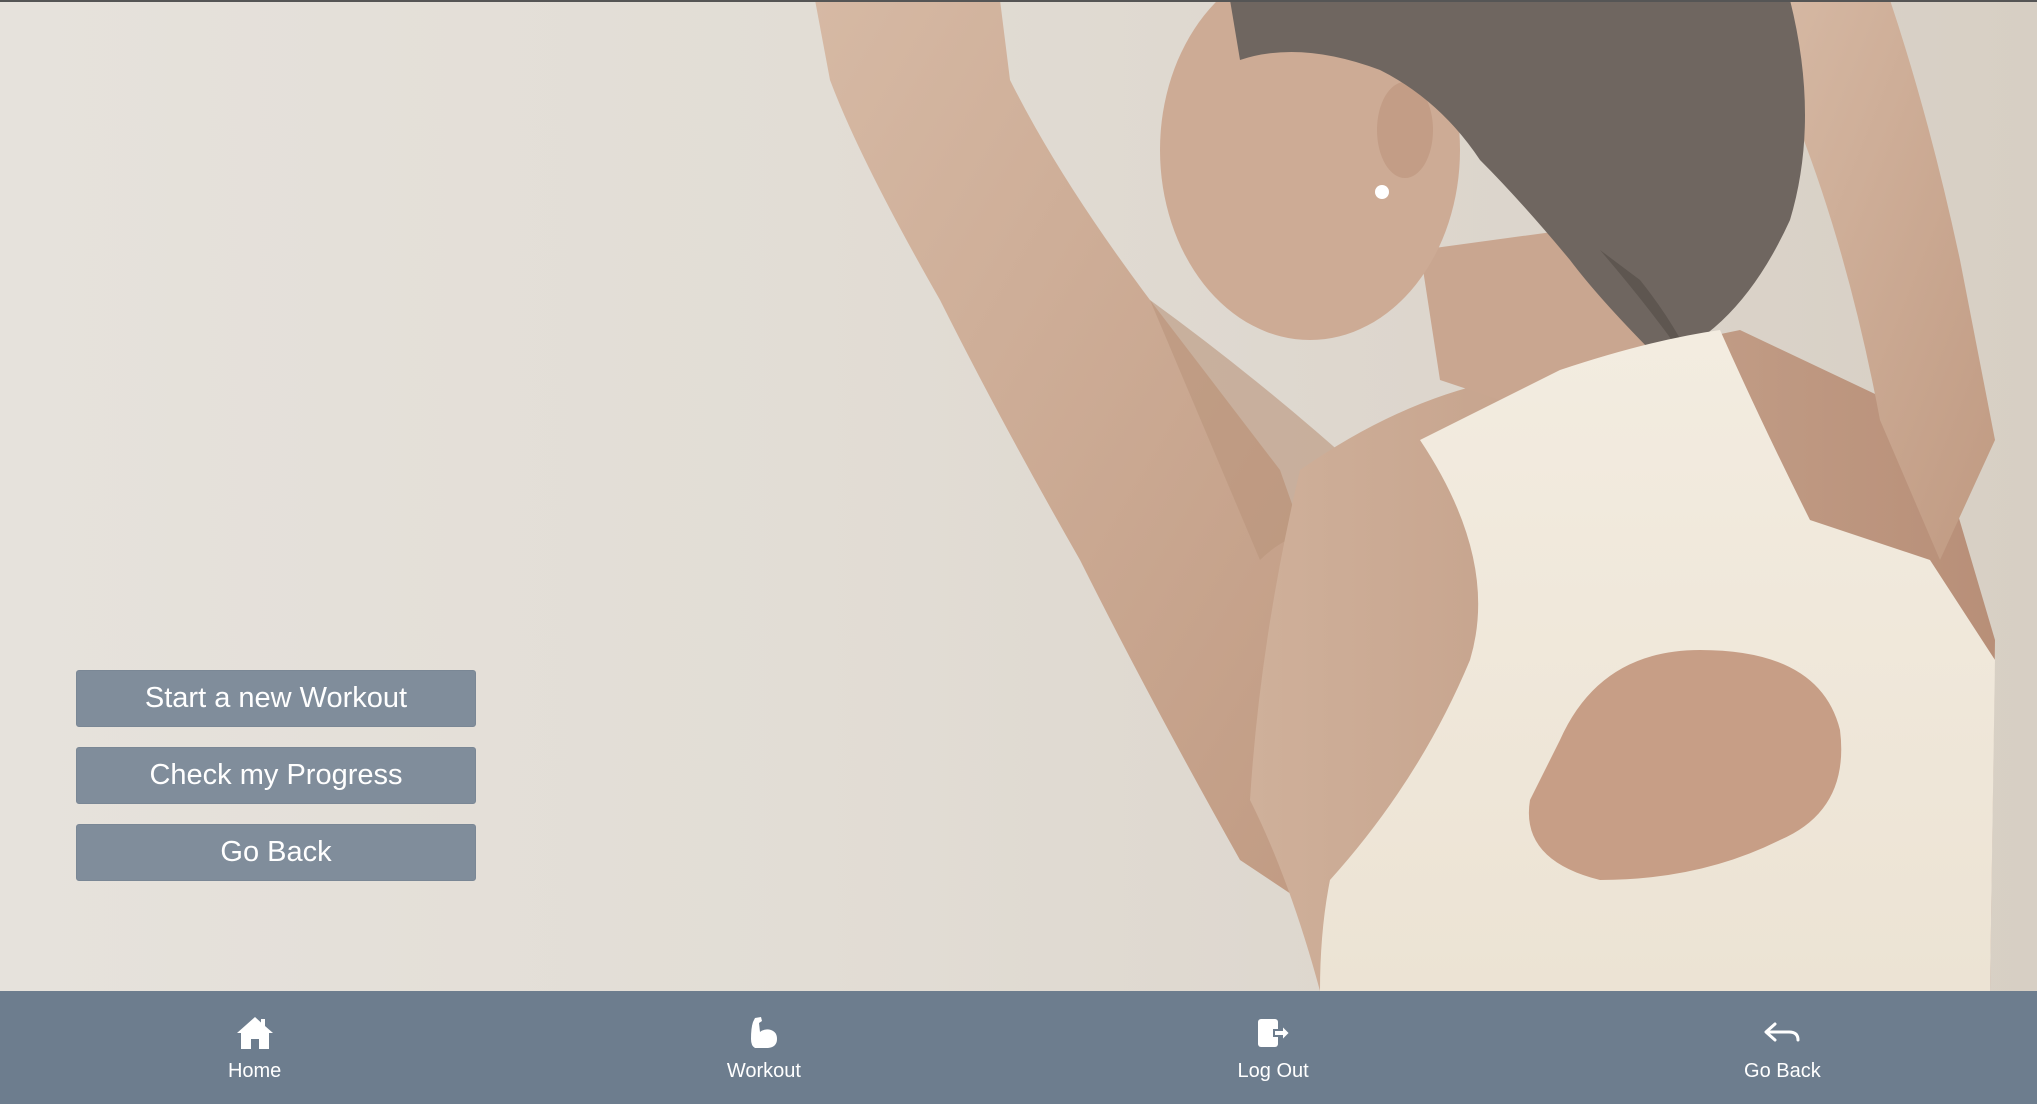  What do you see at coordinates (276, 775) in the screenshot?
I see `check-progress-button: Check my Progress` at bounding box center [276, 775].